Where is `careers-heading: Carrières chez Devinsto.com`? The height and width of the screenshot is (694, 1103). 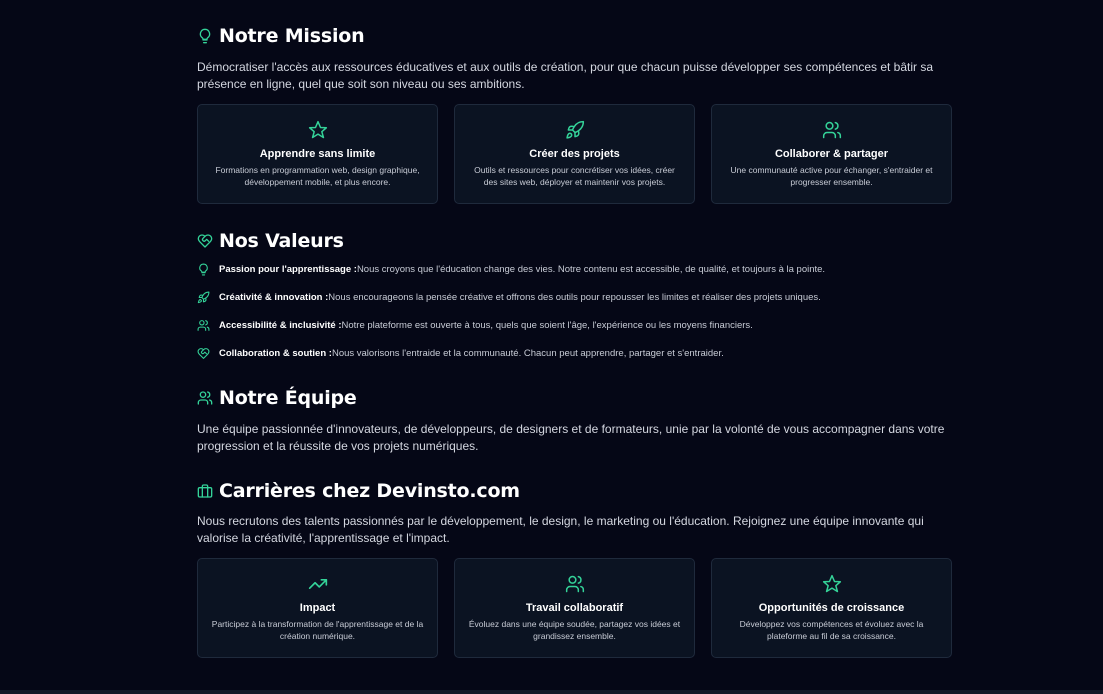 careers-heading: Carrières chez Devinsto.com is located at coordinates (358, 491).